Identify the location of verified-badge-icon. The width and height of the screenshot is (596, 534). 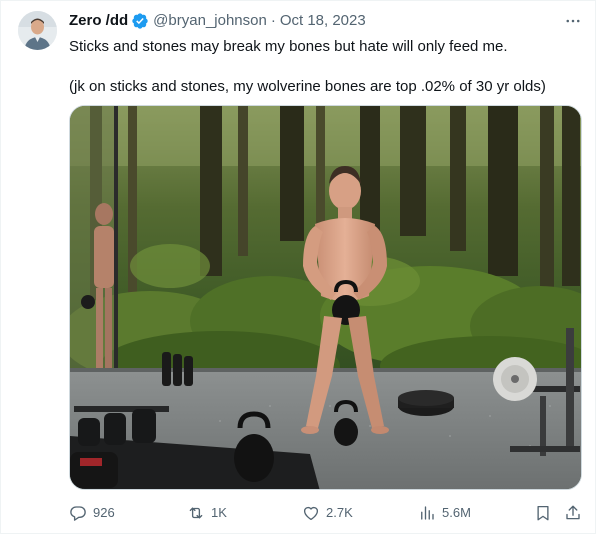
(140, 21).